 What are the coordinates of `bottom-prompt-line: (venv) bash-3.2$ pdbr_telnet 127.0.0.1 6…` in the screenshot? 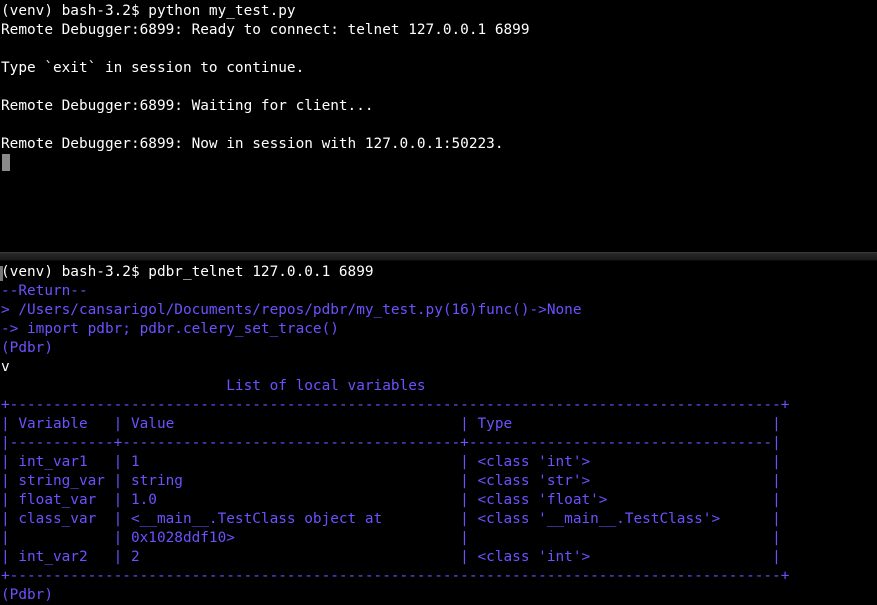 It's located at (187, 272).